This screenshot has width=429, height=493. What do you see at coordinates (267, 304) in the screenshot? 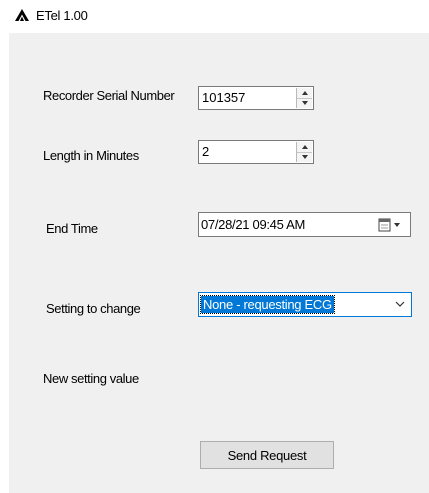
I see `setting-selected-value: None - requesting ECG` at bounding box center [267, 304].